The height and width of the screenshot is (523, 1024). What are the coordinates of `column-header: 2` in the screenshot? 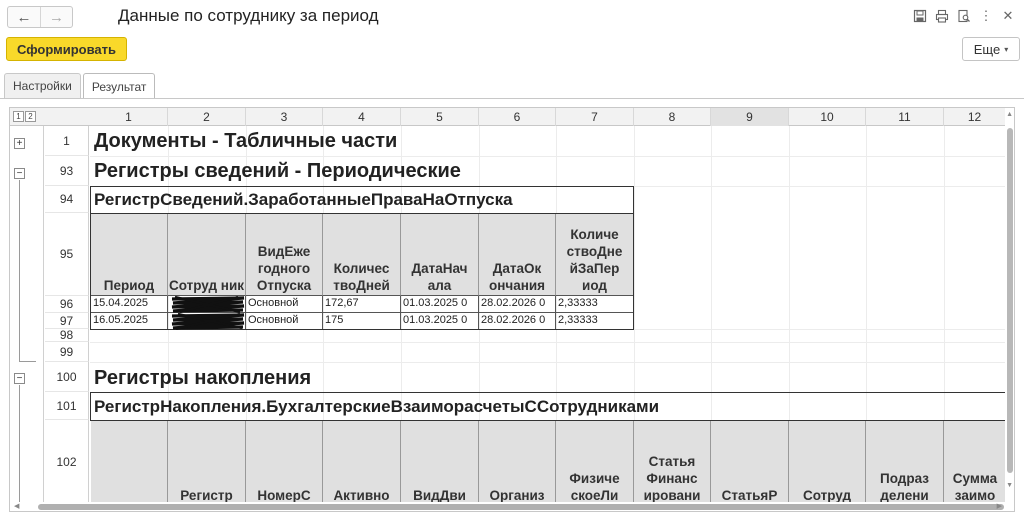 It's located at (207, 117).